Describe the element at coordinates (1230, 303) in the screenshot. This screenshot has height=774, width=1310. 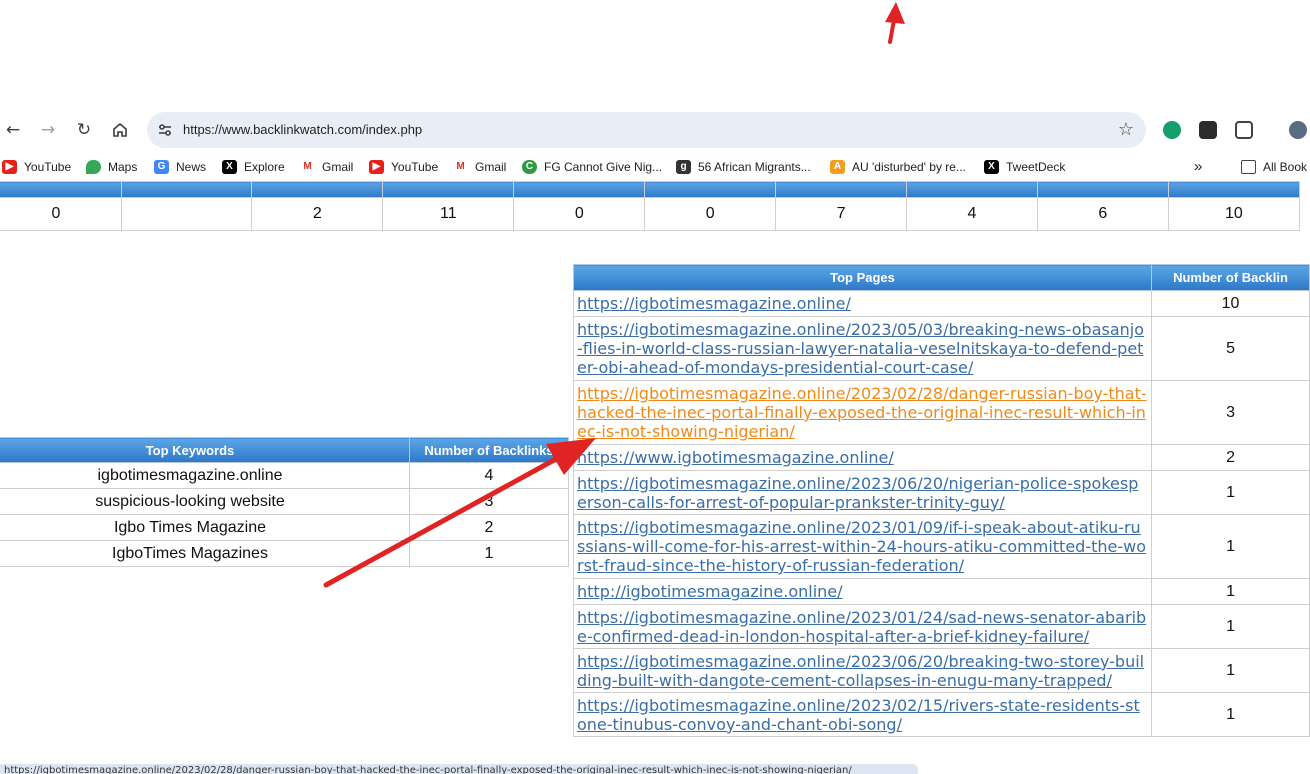
I see `page-count-cell: 10` at that location.